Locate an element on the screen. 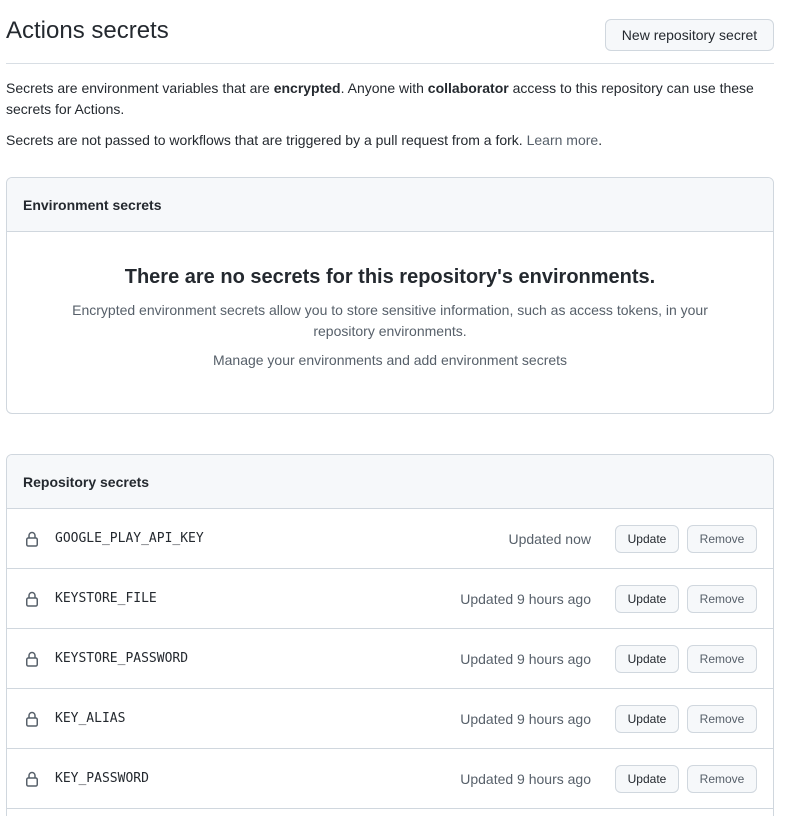 This screenshot has width=791, height=816. description-emphasis-encrypted: encrypted is located at coordinates (307, 88).